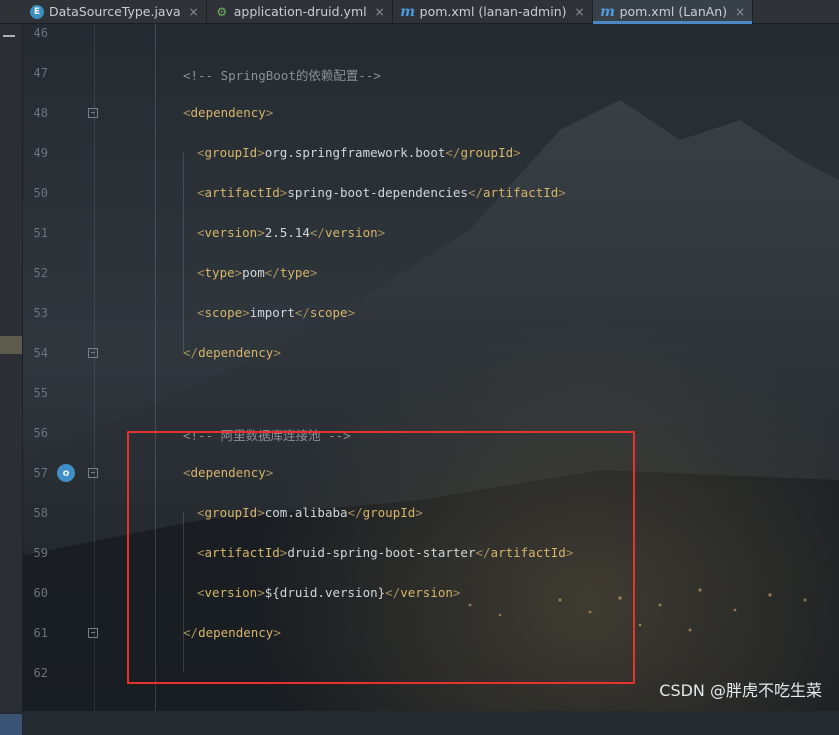 This screenshot has width=839, height=735. Describe the element at coordinates (94, 367) in the screenshot. I see `gutter-separator` at that location.